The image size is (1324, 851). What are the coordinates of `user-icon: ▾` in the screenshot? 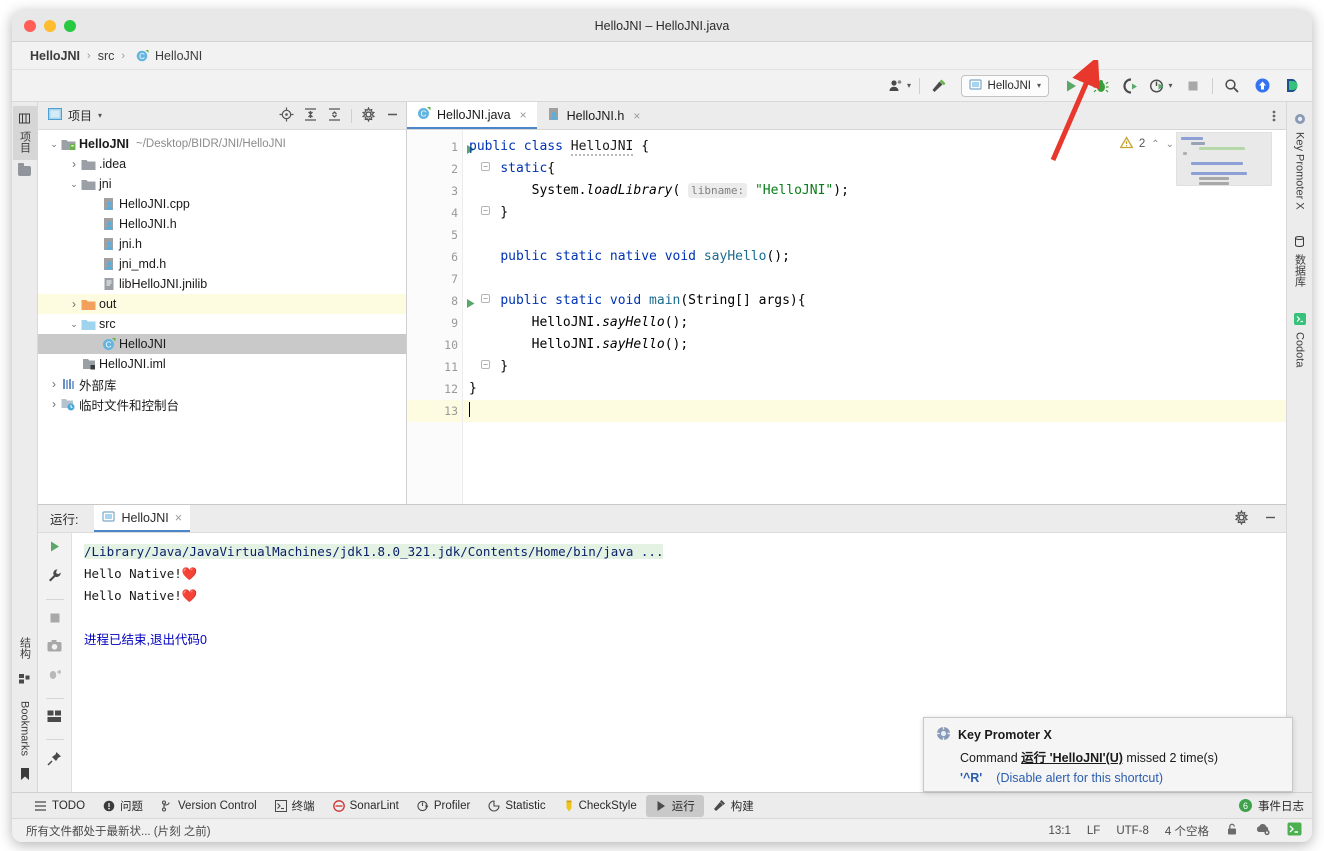 It's located at (900, 86).